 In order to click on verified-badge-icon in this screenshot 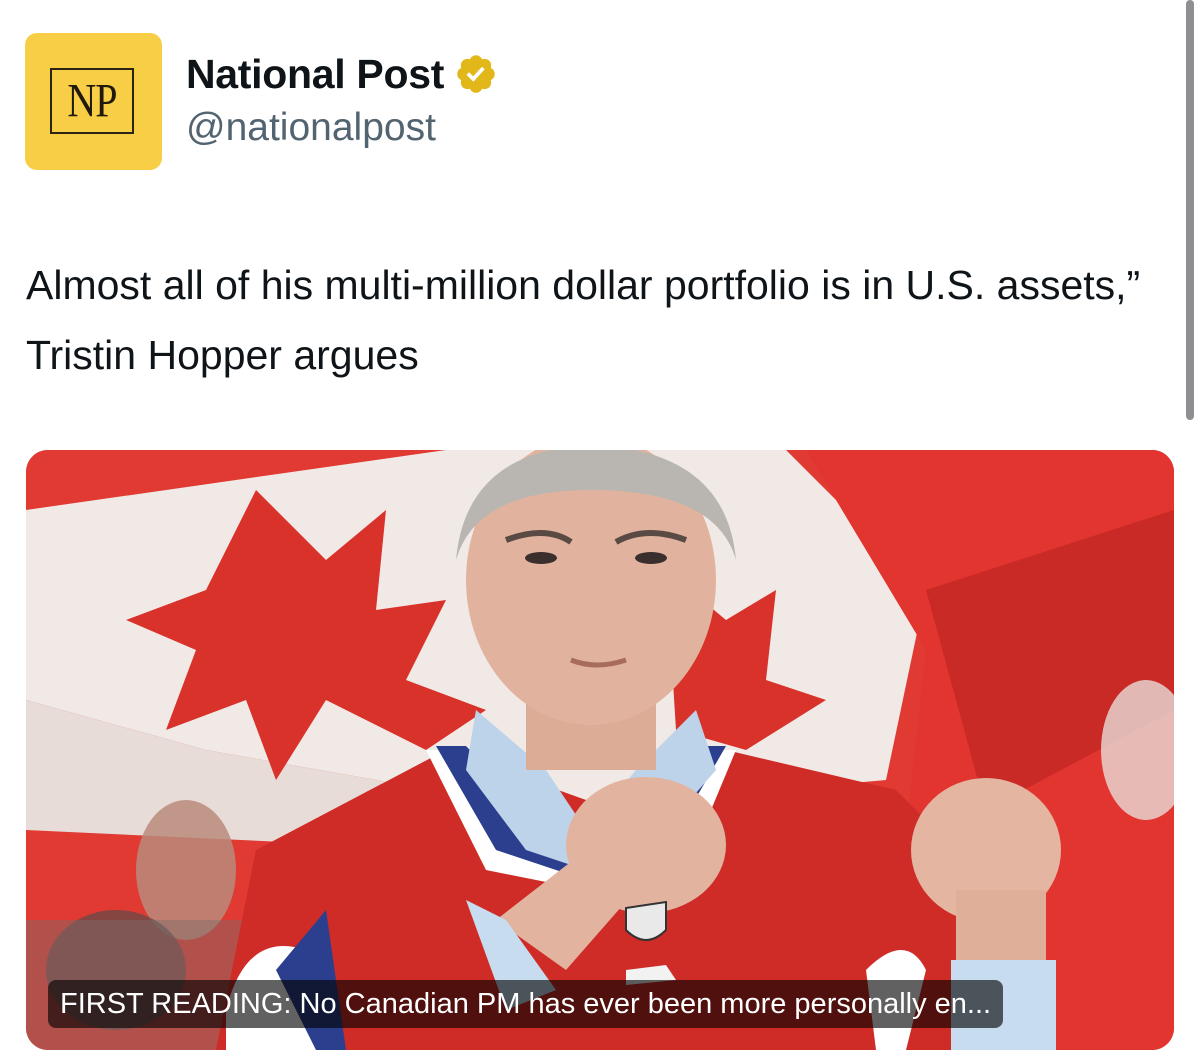, I will do `click(476, 74)`.